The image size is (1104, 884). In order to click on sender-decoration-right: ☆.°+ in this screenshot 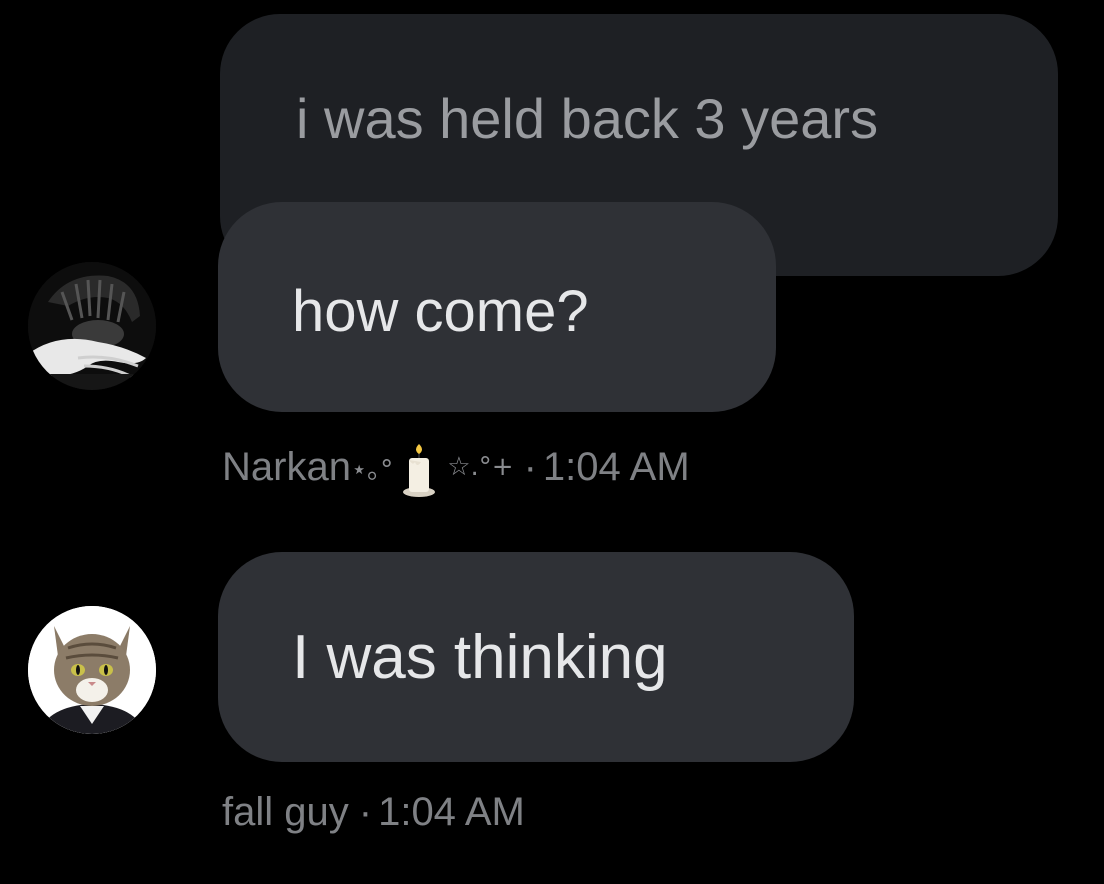, I will do `click(480, 467)`.